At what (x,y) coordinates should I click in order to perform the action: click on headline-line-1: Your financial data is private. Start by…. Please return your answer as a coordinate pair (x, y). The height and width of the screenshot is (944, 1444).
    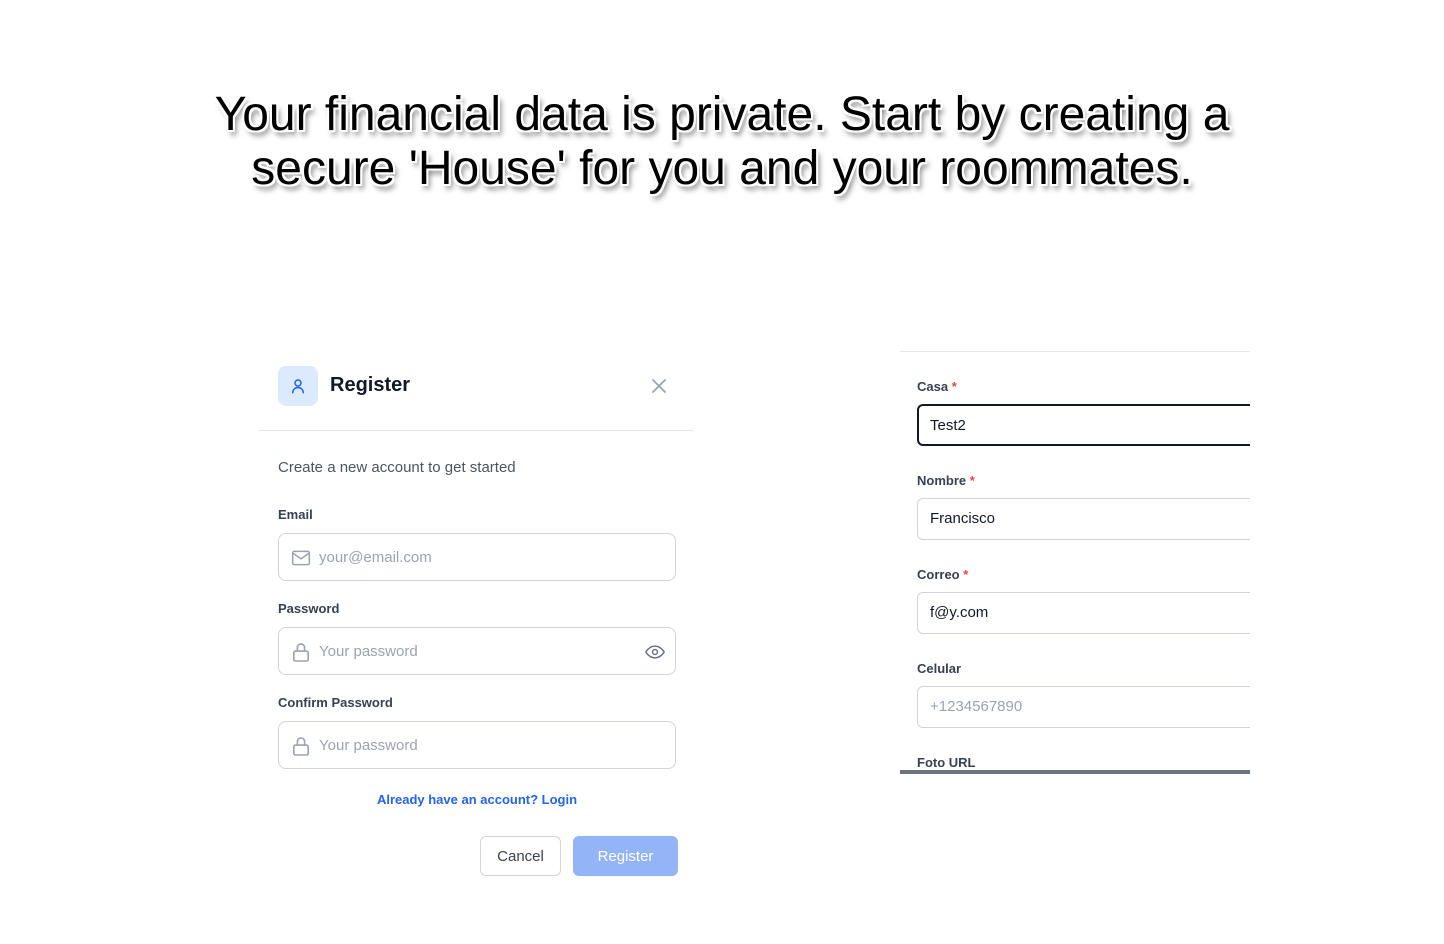
    Looking at the image, I should click on (722, 114).